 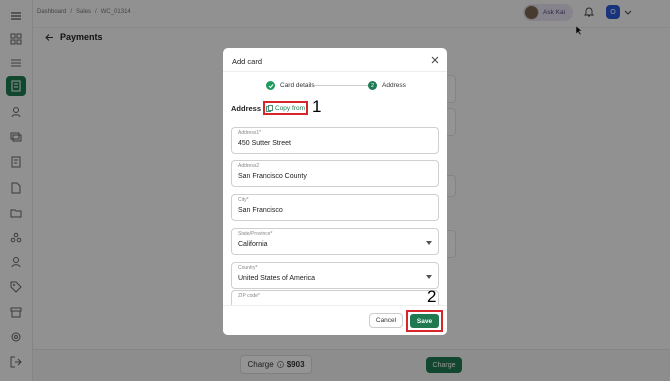 What do you see at coordinates (255, 234) in the screenshot?
I see `field-label: State/Province*` at bounding box center [255, 234].